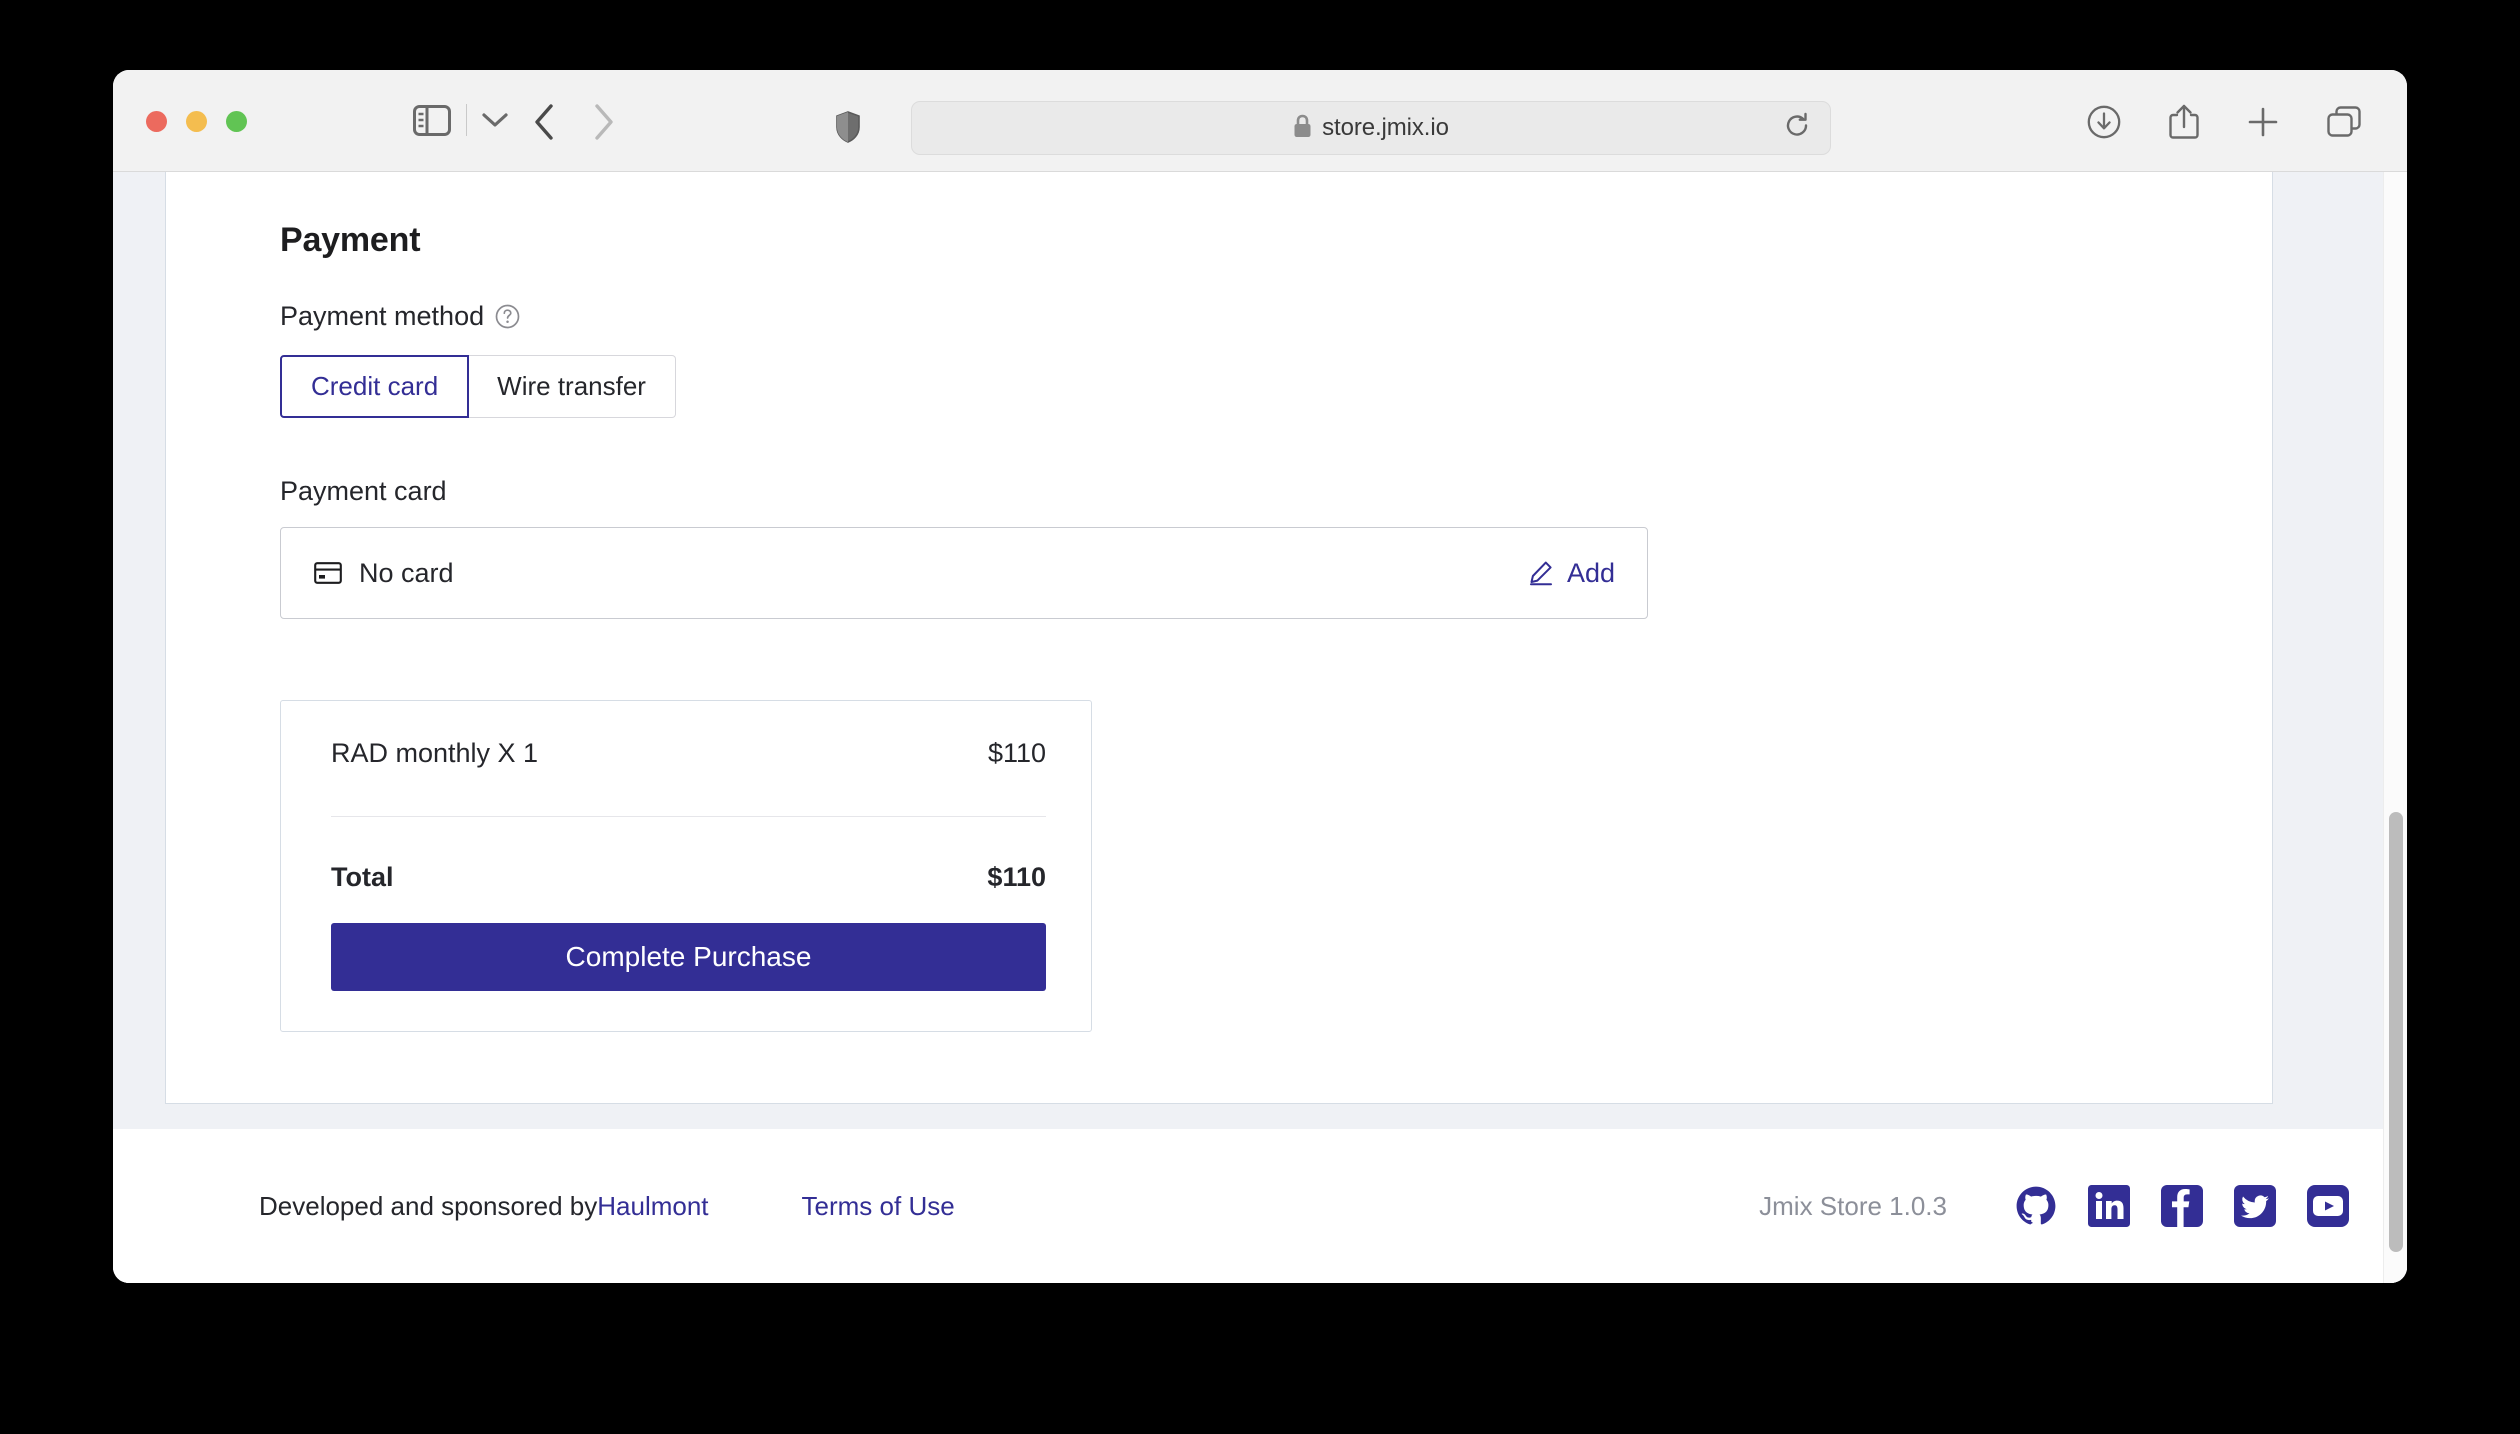 The image size is (2520, 1434). I want to click on toolbar-right-actions, so click(2224, 122).